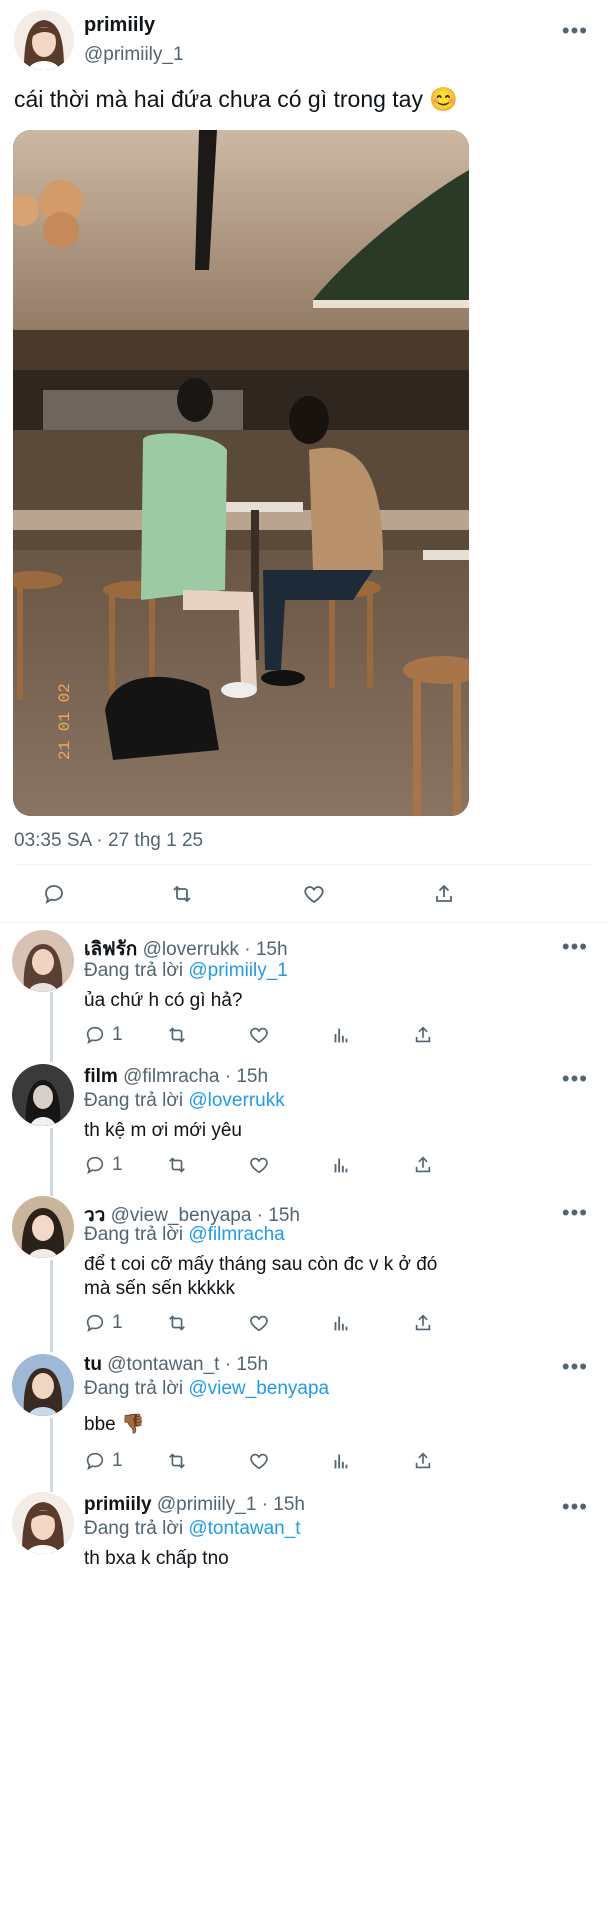 This screenshot has width=608, height=1920. Describe the element at coordinates (156, 840) in the screenshot. I see `tweet-date: 27 thg 1 25` at that location.